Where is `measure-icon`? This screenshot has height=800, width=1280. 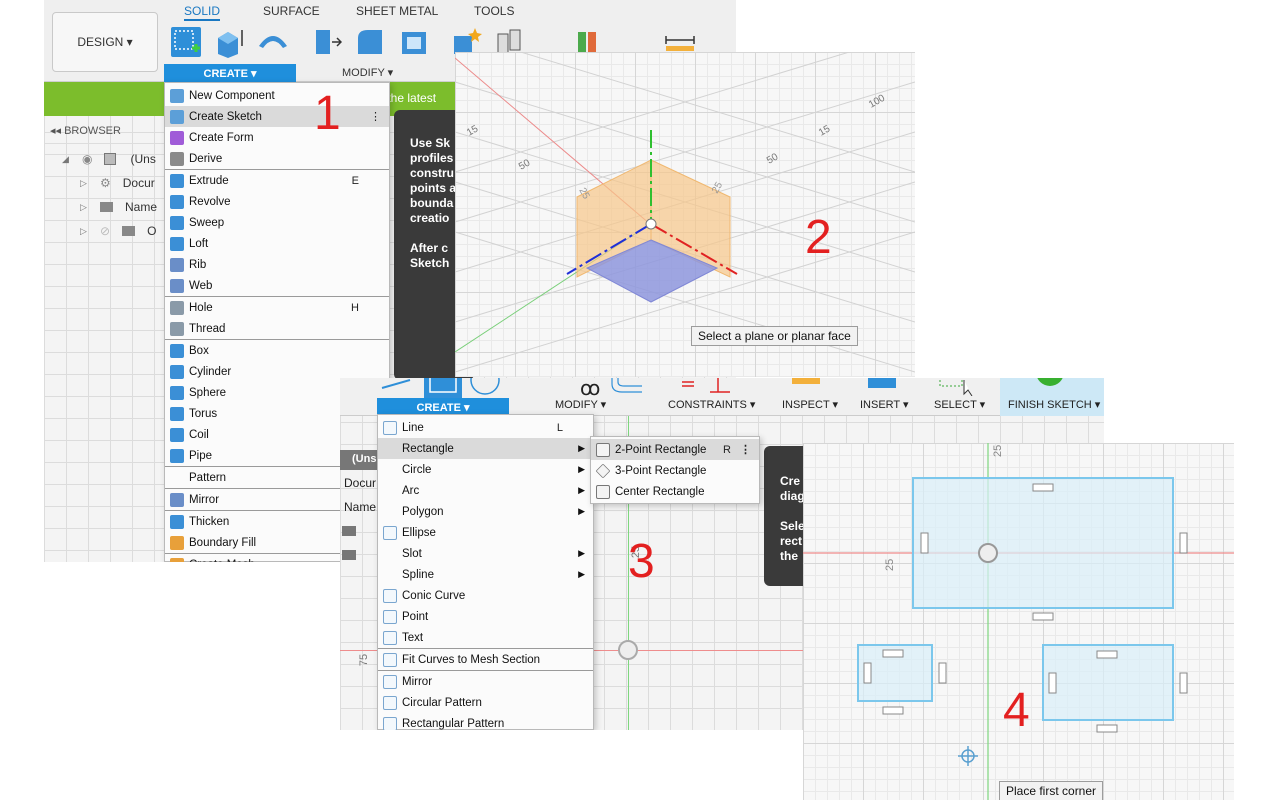
measure-icon is located at coordinates (806, 381).